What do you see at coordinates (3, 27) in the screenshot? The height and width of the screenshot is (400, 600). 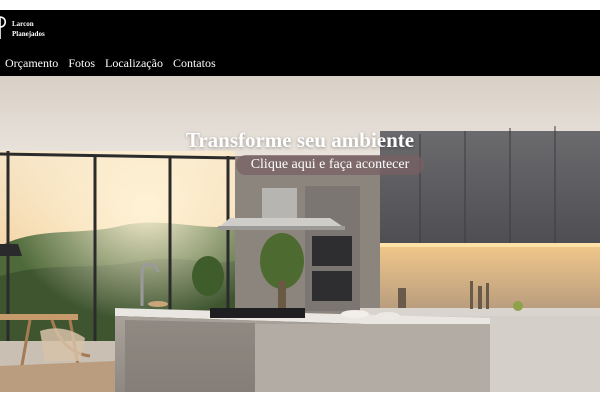 I see `logo-mark-icon` at bounding box center [3, 27].